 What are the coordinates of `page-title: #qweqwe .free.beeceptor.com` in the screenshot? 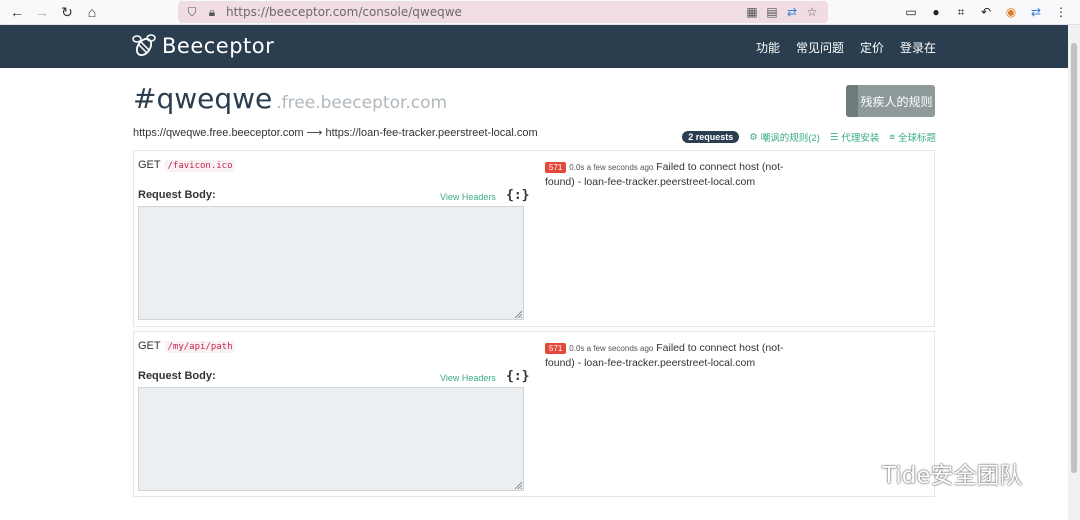 It's located at (290, 98).